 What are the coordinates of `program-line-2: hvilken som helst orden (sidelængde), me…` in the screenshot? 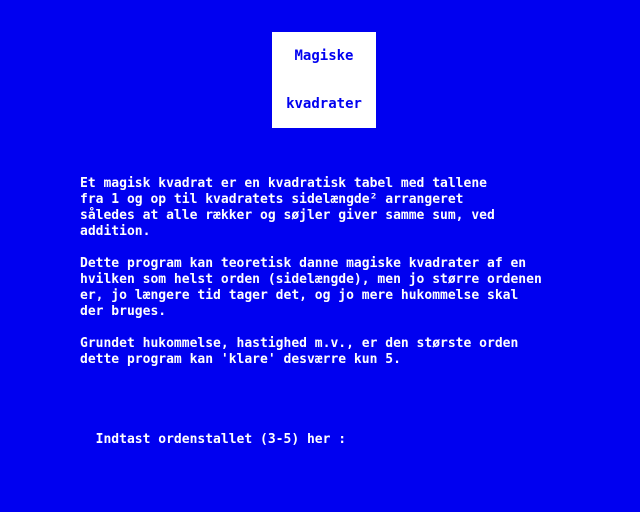 It's located at (311, 279).